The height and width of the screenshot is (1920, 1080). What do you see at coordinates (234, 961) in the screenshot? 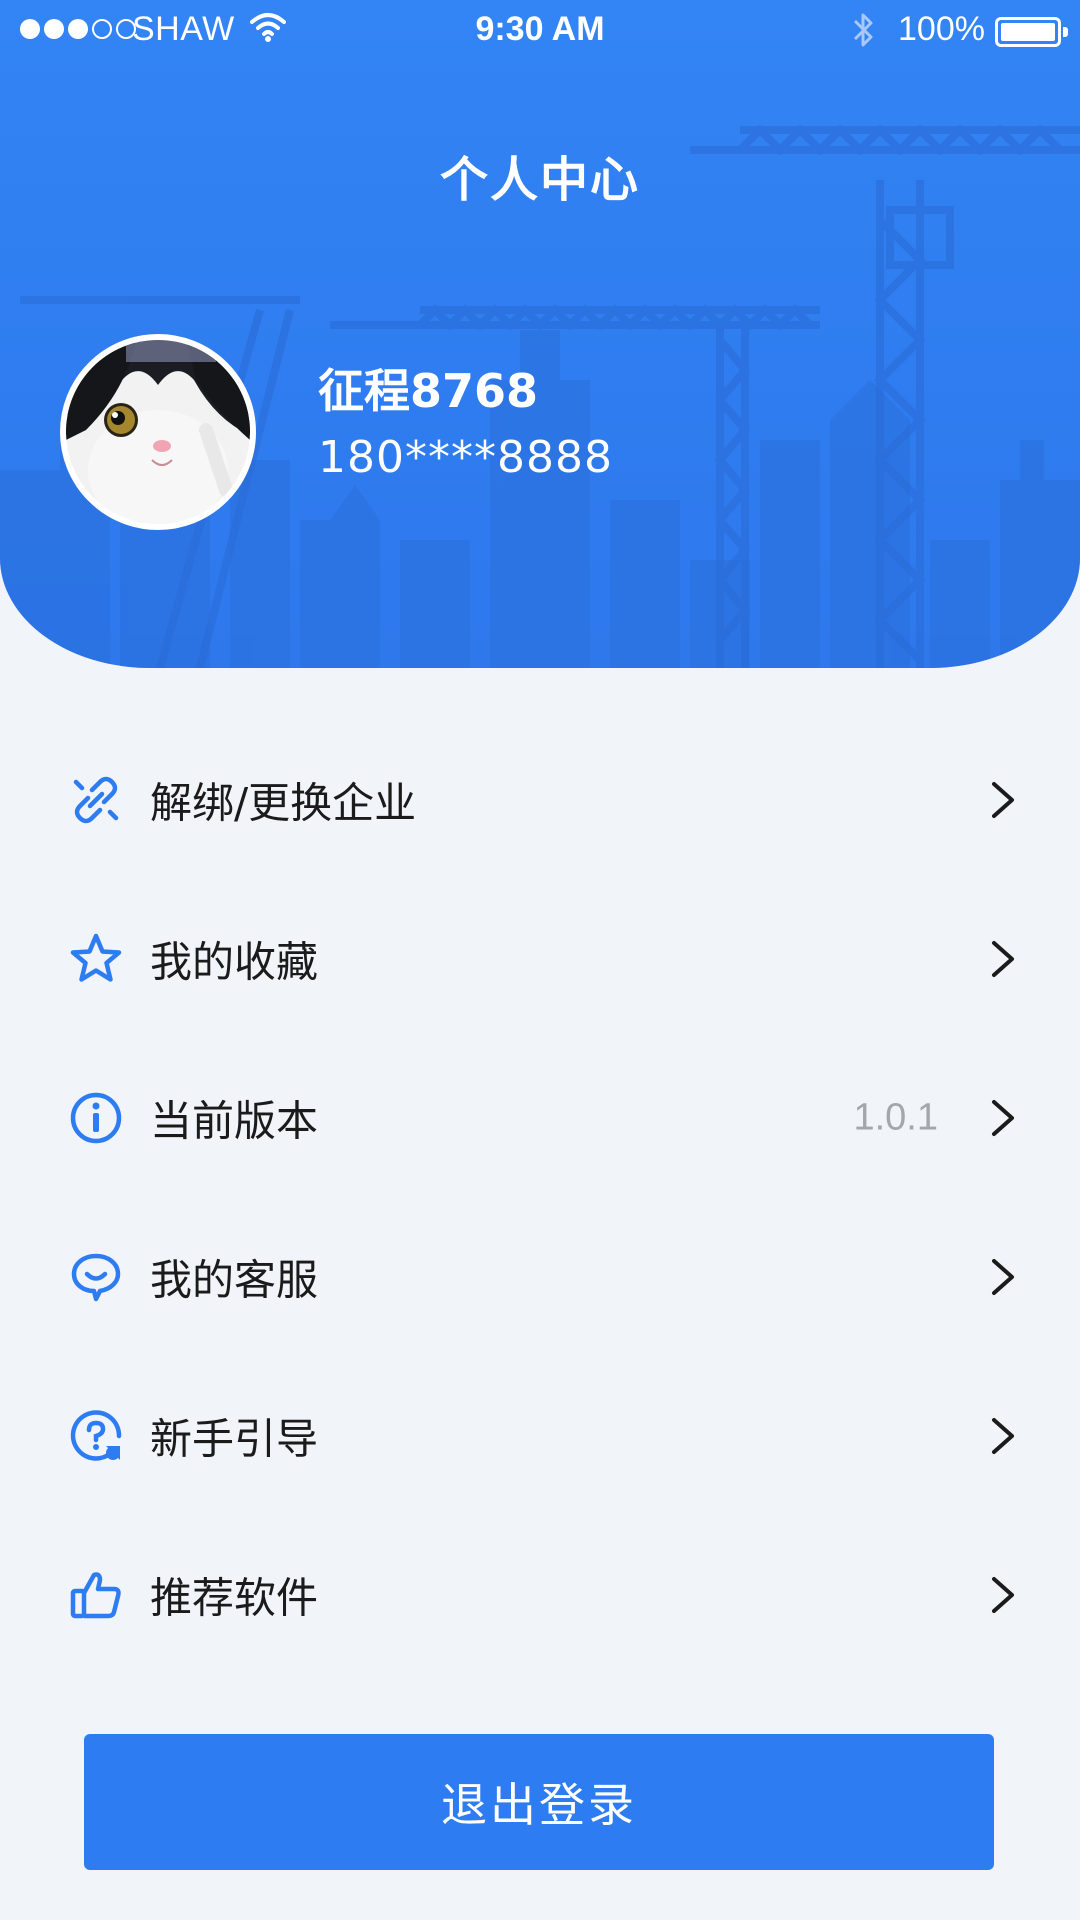
I see `menu-item-label: 我的收藏` at bounding box center [234, 961].